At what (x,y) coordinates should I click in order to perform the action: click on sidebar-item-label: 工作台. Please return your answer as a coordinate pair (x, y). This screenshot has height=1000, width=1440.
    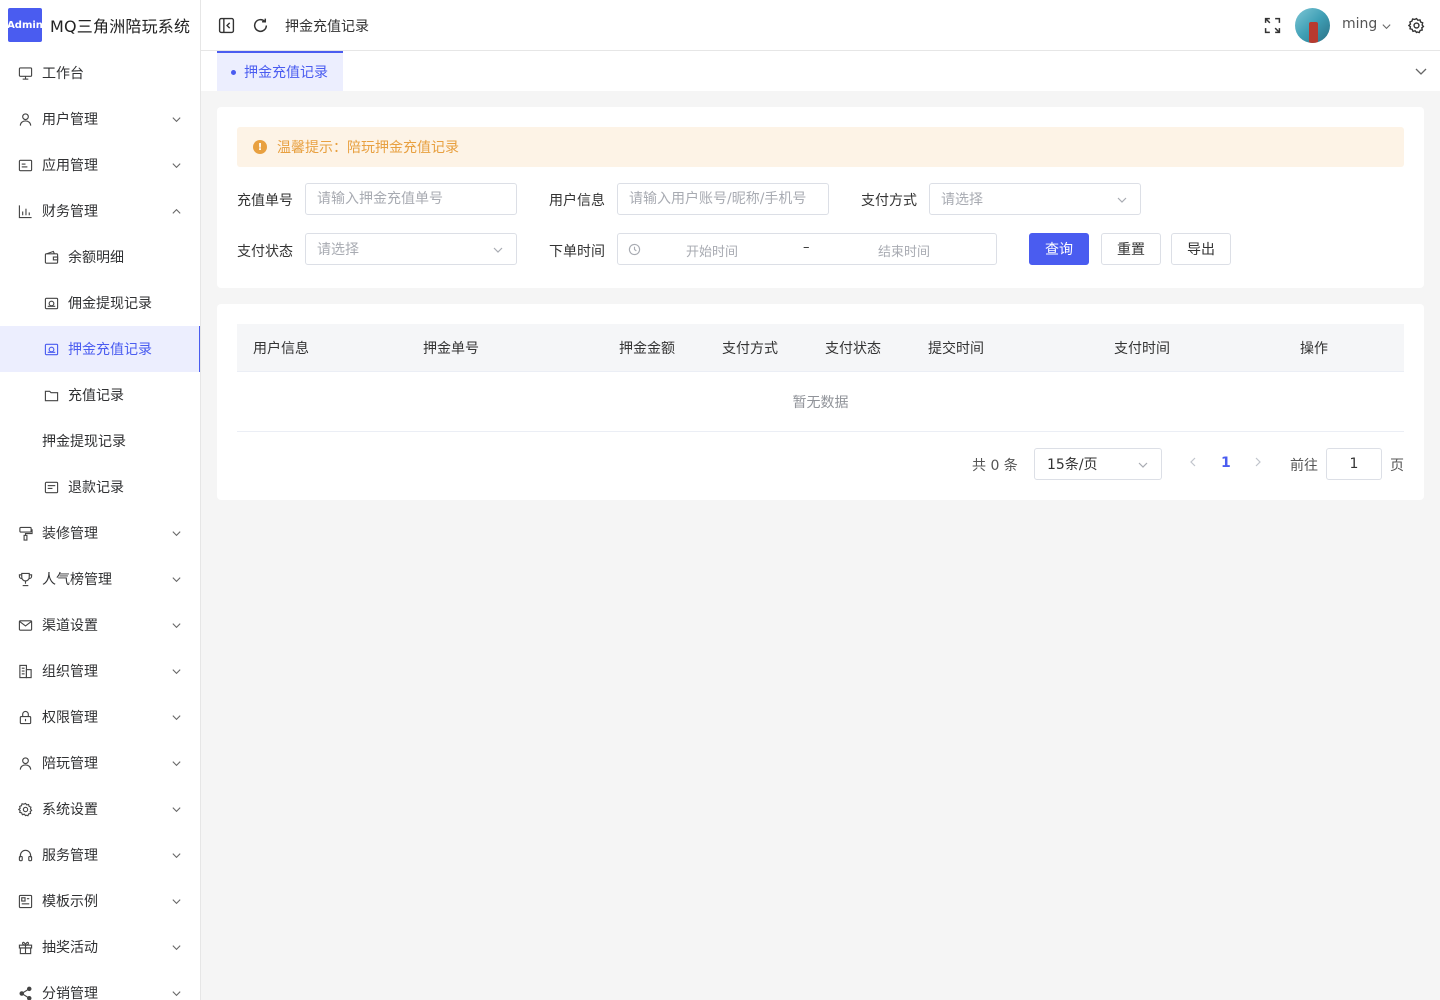
    Looking at the image, I should click on (63, 74).